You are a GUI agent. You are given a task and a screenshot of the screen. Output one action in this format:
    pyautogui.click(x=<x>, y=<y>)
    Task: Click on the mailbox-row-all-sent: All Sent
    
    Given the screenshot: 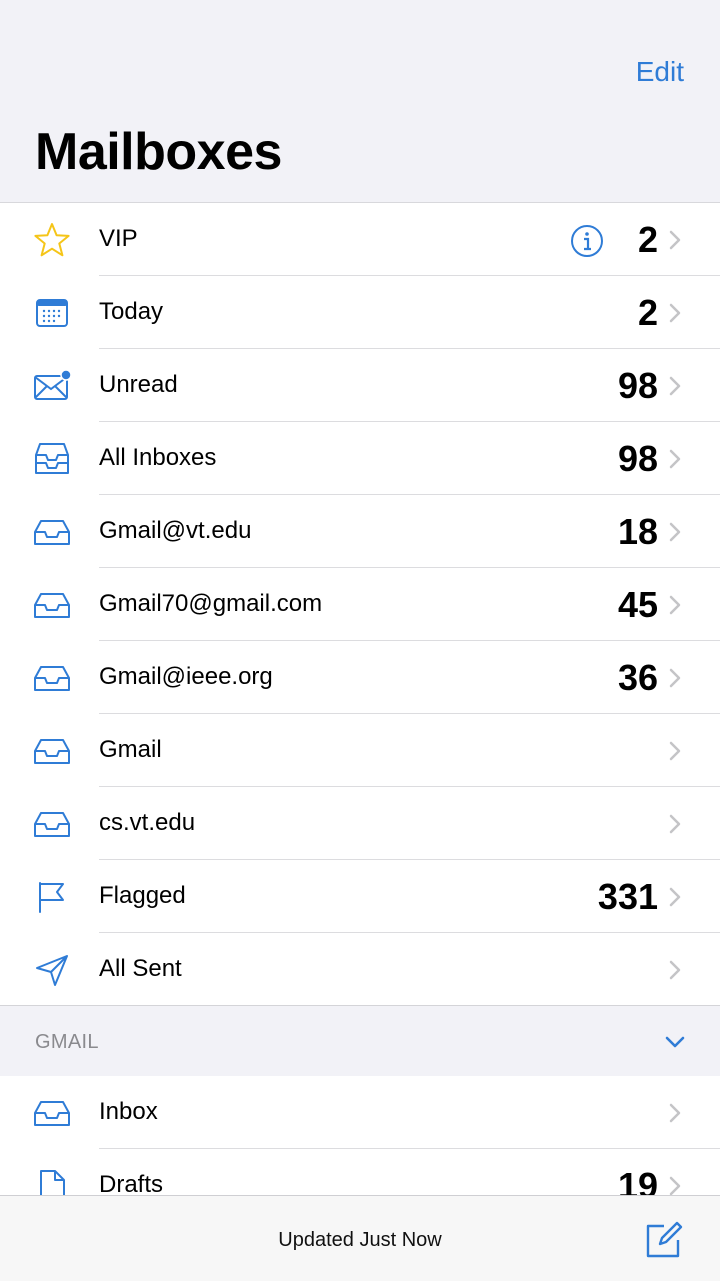 What is the action you would take?
    pyautogui.click(x=360, y=969)
    